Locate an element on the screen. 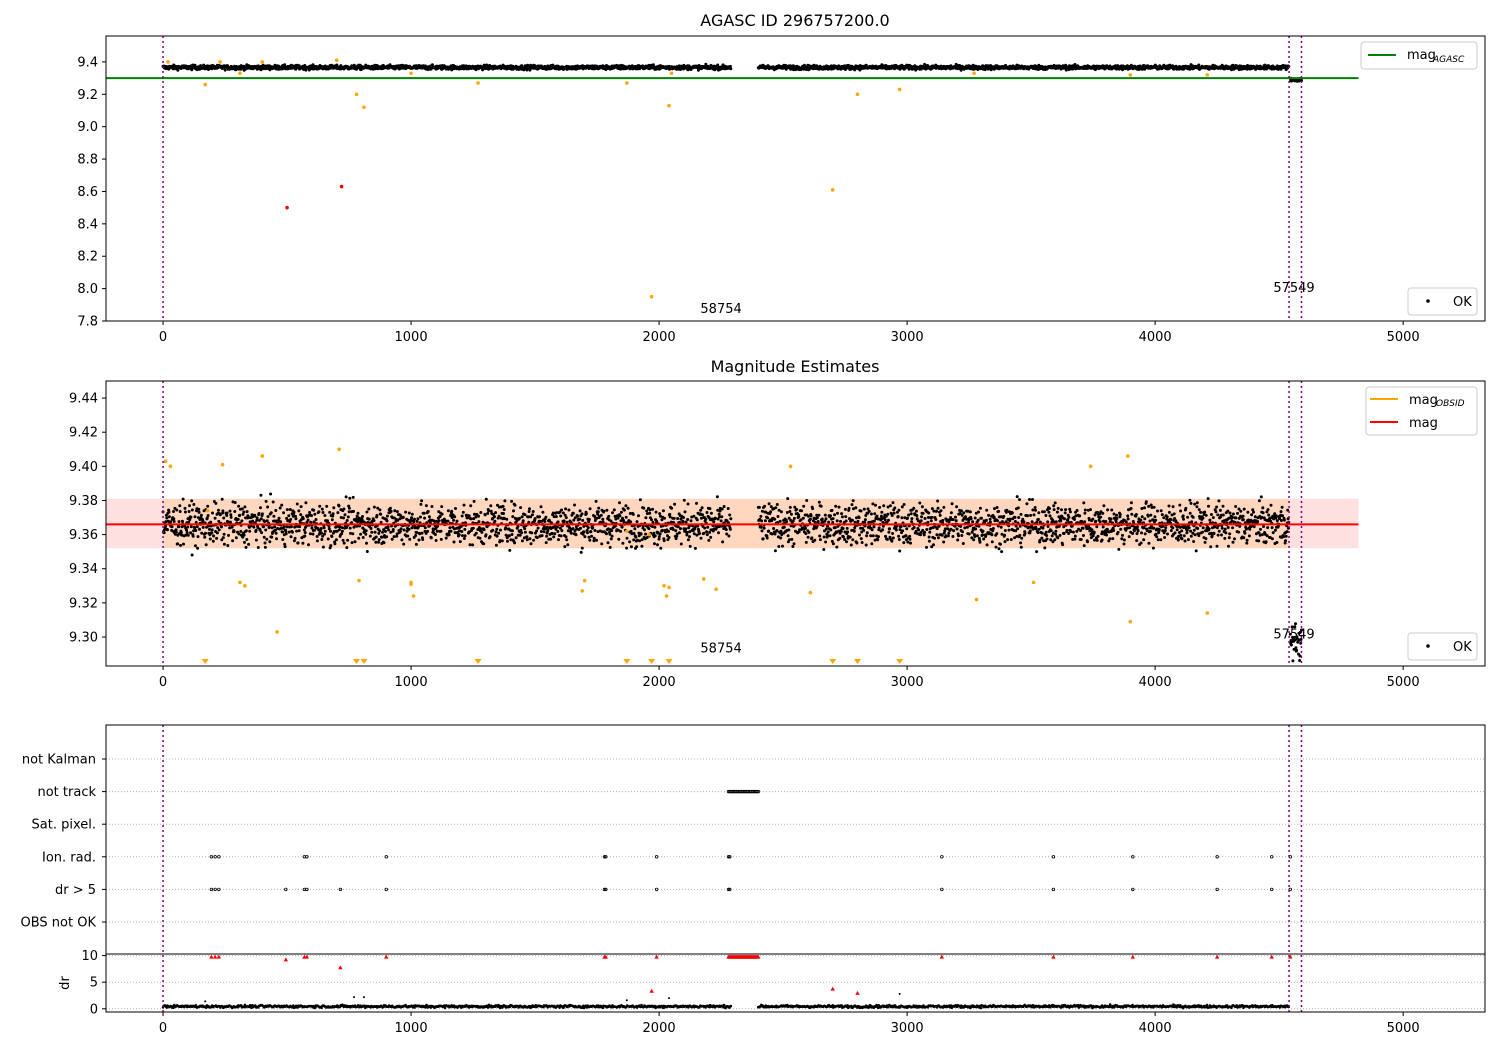  x-tick-label: 4000 is located at coordinates (1155, 337).